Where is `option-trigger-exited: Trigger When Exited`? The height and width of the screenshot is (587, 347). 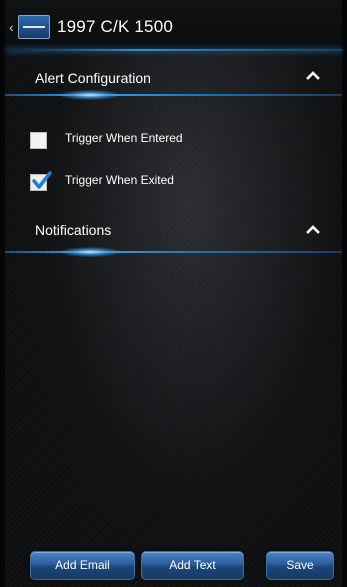
option-trigger-exited: Trigger When Exited is located at coordinates (155, 183).